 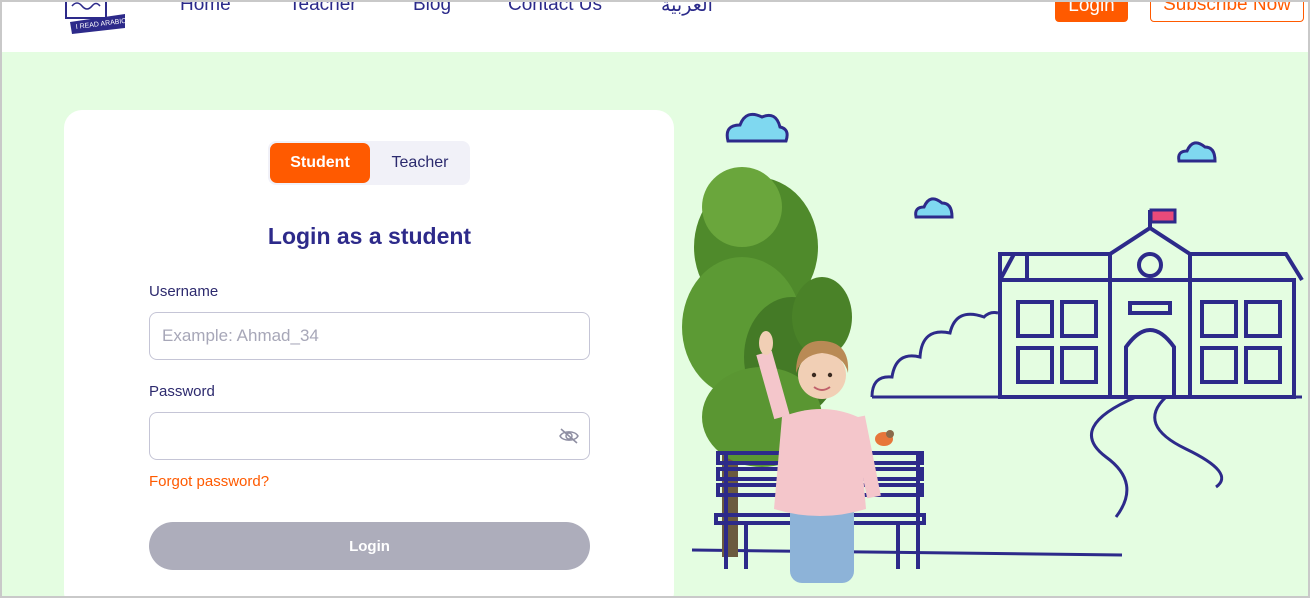 What do you see at coordinates (569, 436) in the screenshot?
I see `eye-slash-icon` at bounding box center [569, 436].